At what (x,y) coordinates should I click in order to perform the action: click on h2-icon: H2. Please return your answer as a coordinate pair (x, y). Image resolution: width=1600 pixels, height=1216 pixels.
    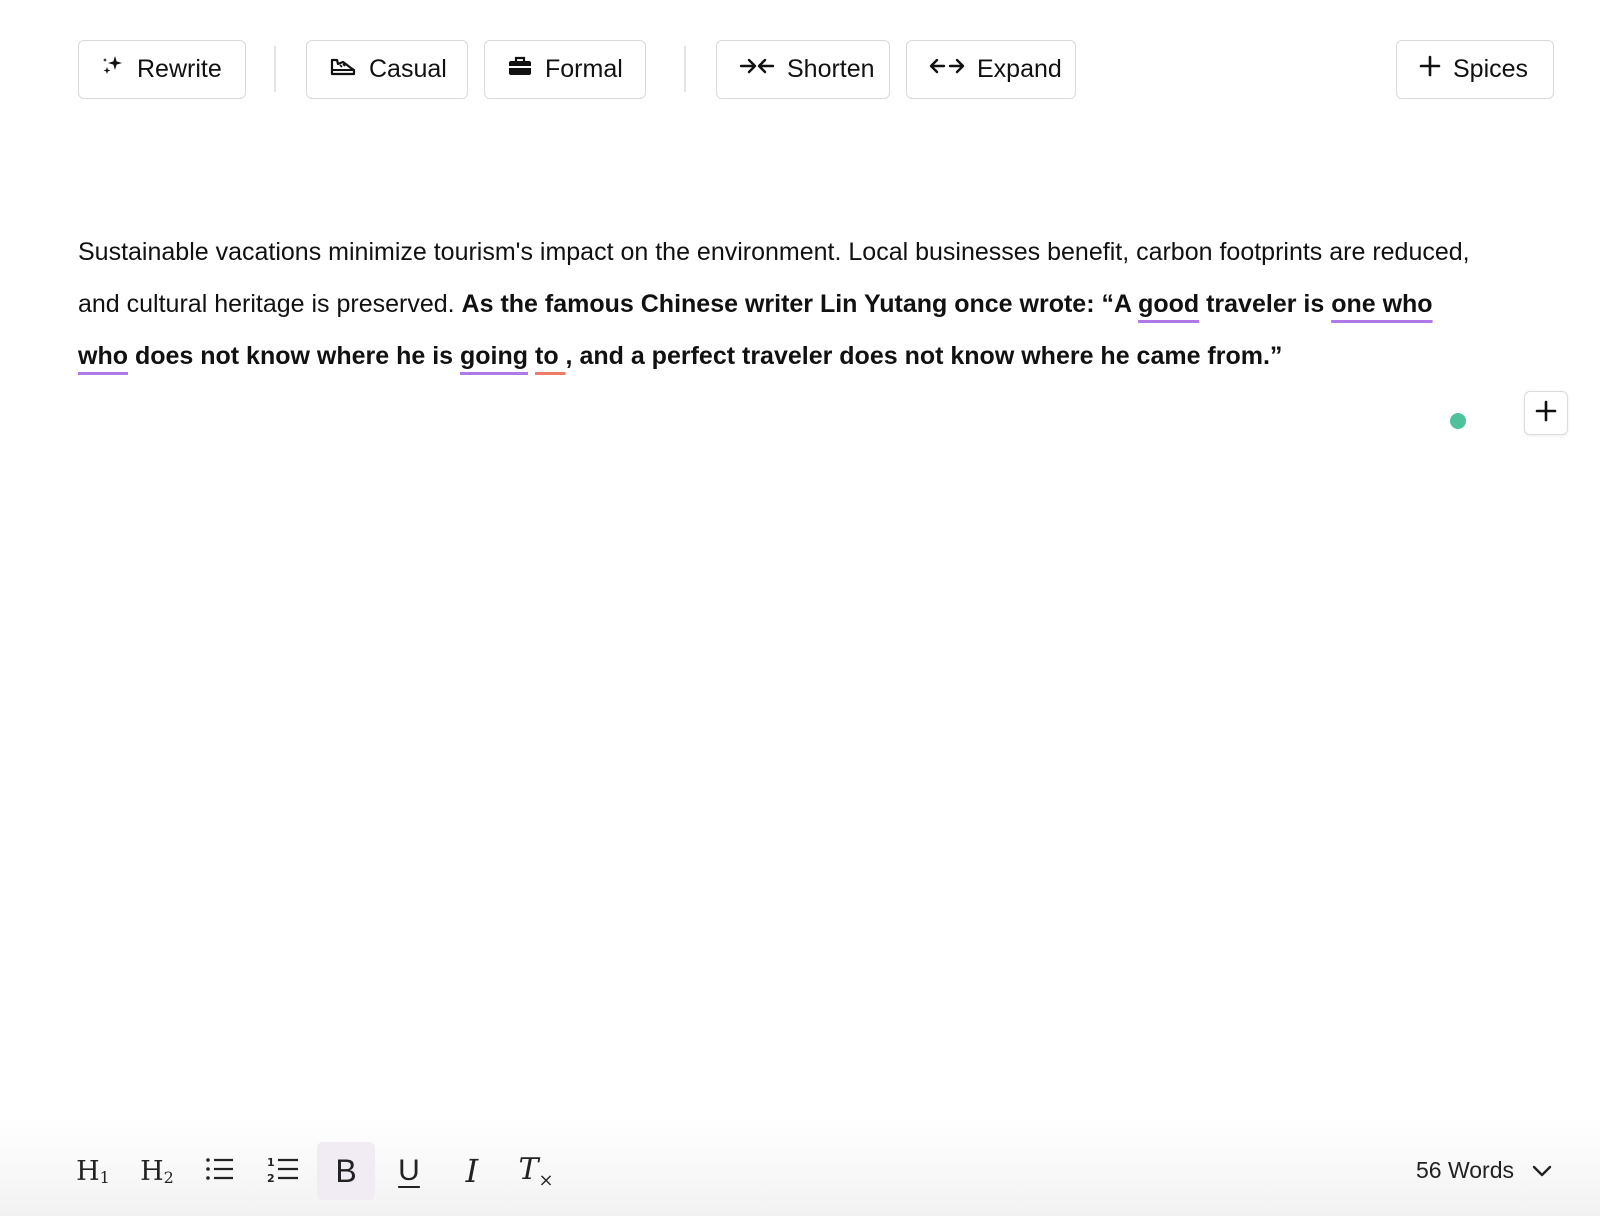
    Looking at the image, I should click on (157, 1171).